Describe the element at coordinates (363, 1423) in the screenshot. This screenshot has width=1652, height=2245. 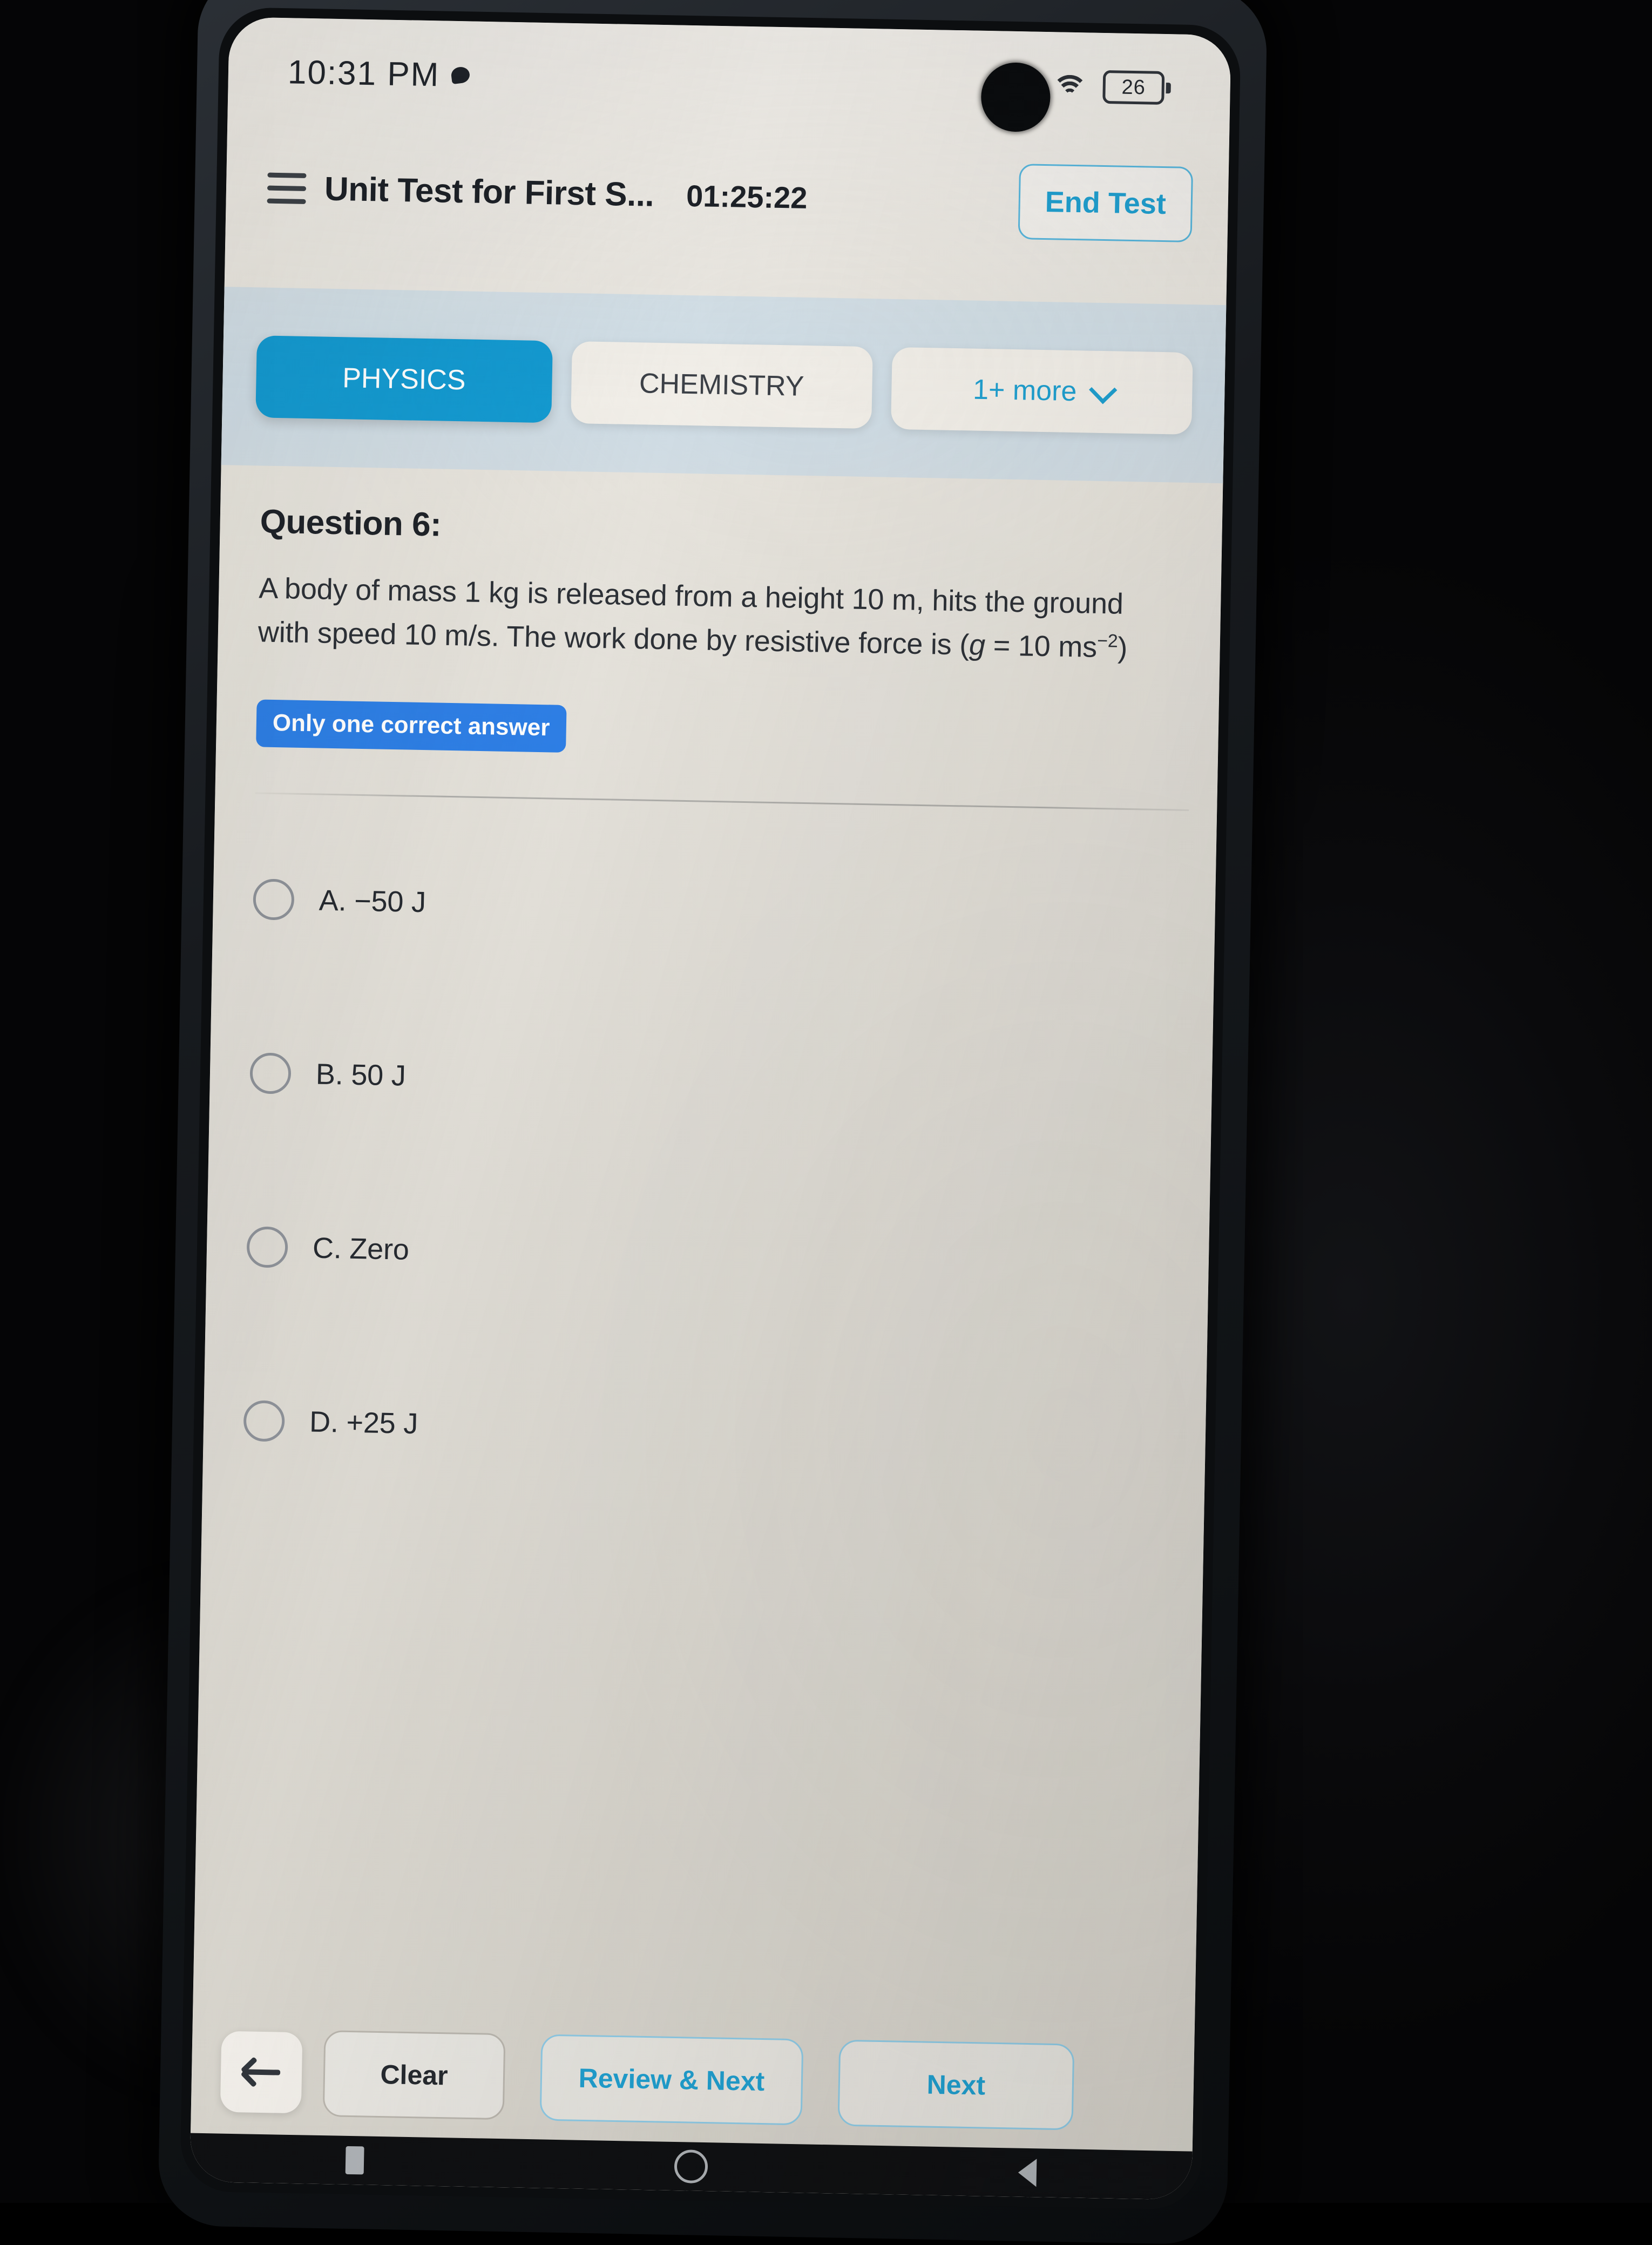
I see `option-d-label: D. +25 J` at that location.